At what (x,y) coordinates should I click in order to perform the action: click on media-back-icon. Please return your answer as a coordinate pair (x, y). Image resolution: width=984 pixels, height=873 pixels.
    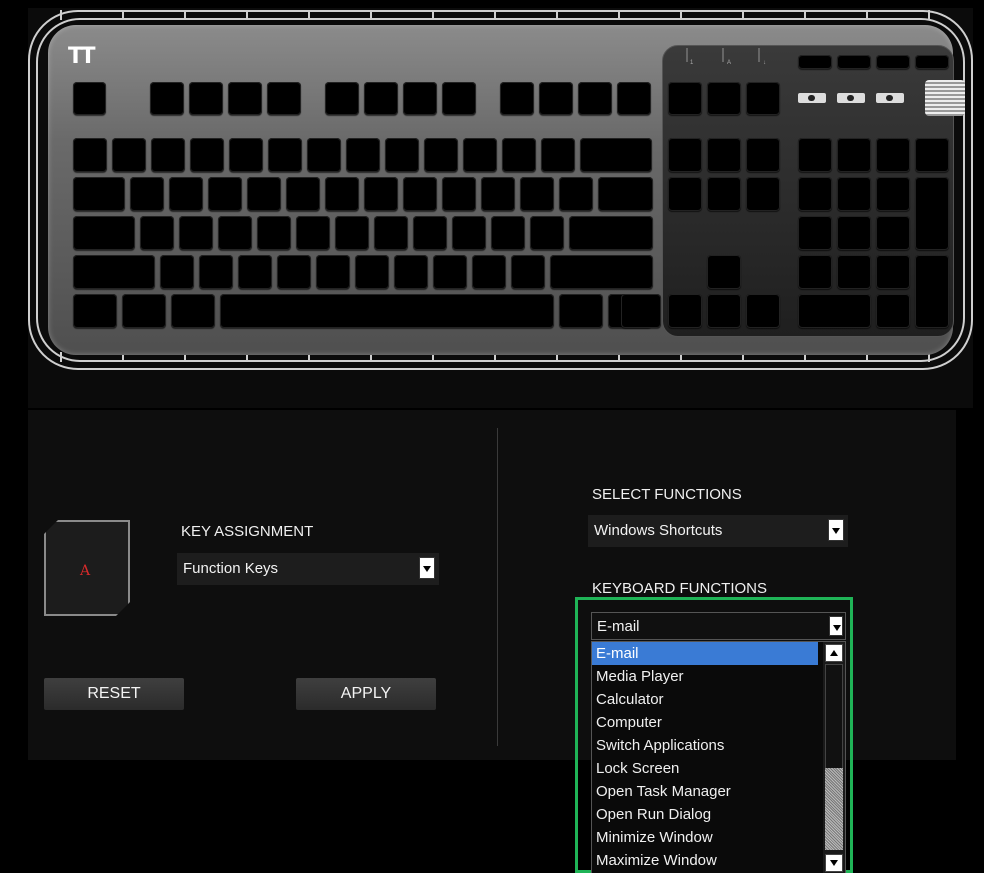
    Looking at the image, I should click on (812, 98).